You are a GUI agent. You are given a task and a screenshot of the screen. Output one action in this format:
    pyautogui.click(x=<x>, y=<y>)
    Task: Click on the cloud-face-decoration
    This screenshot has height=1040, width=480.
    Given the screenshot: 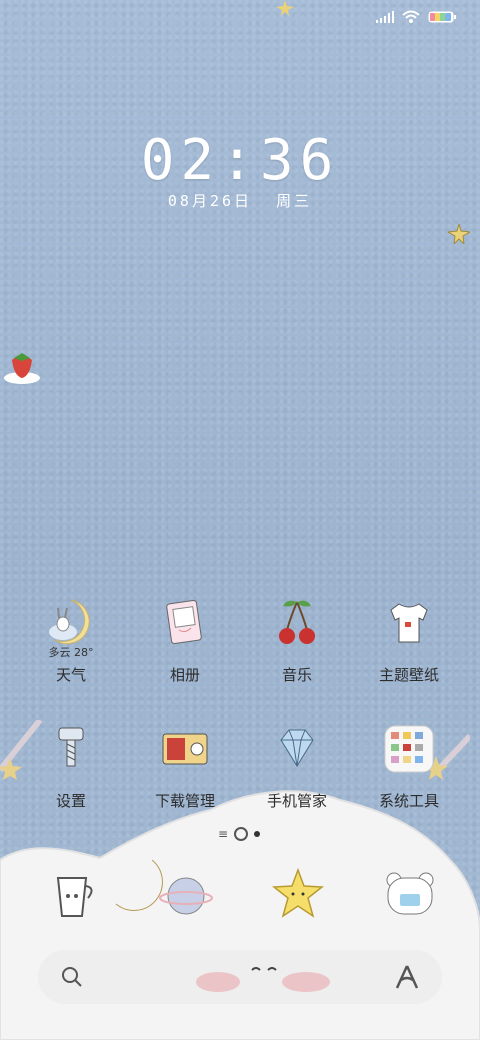 What is the action you would take?
    pyautogui.click(x=263, y=979)
    